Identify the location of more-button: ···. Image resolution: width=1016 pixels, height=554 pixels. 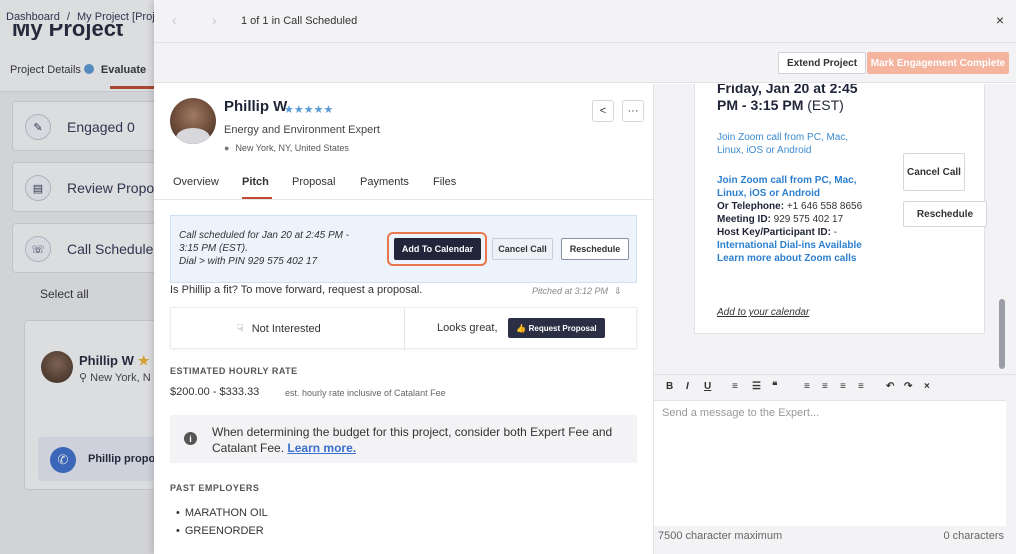
(633, 111).